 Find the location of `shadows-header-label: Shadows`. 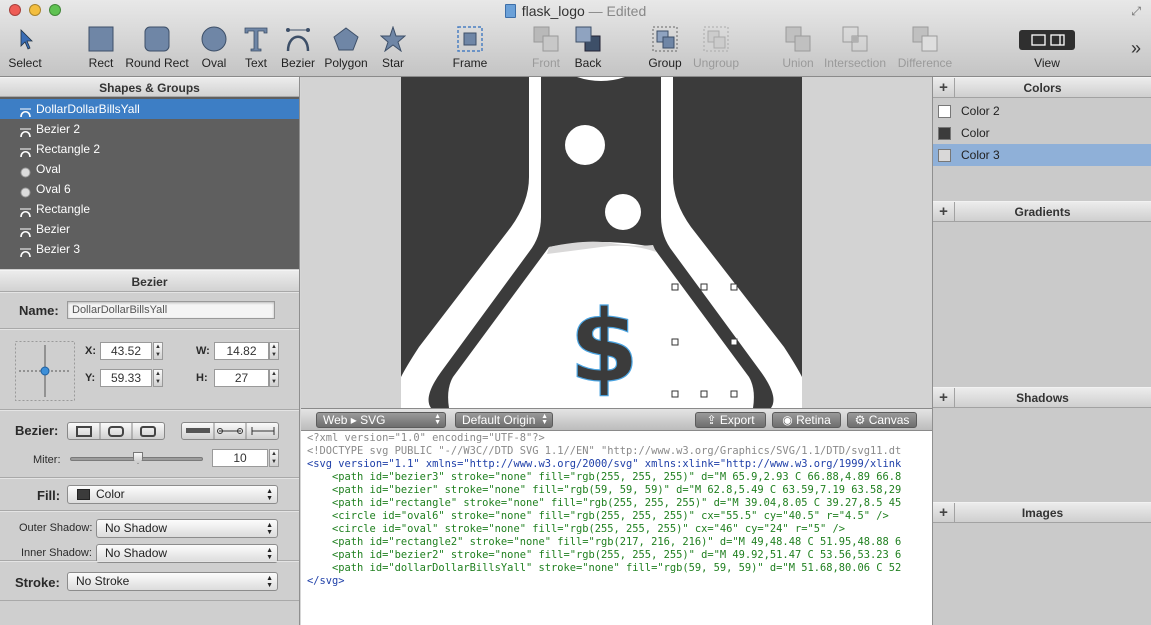

shadows-header-label: Shadows is located at coordinates (1042, 398).